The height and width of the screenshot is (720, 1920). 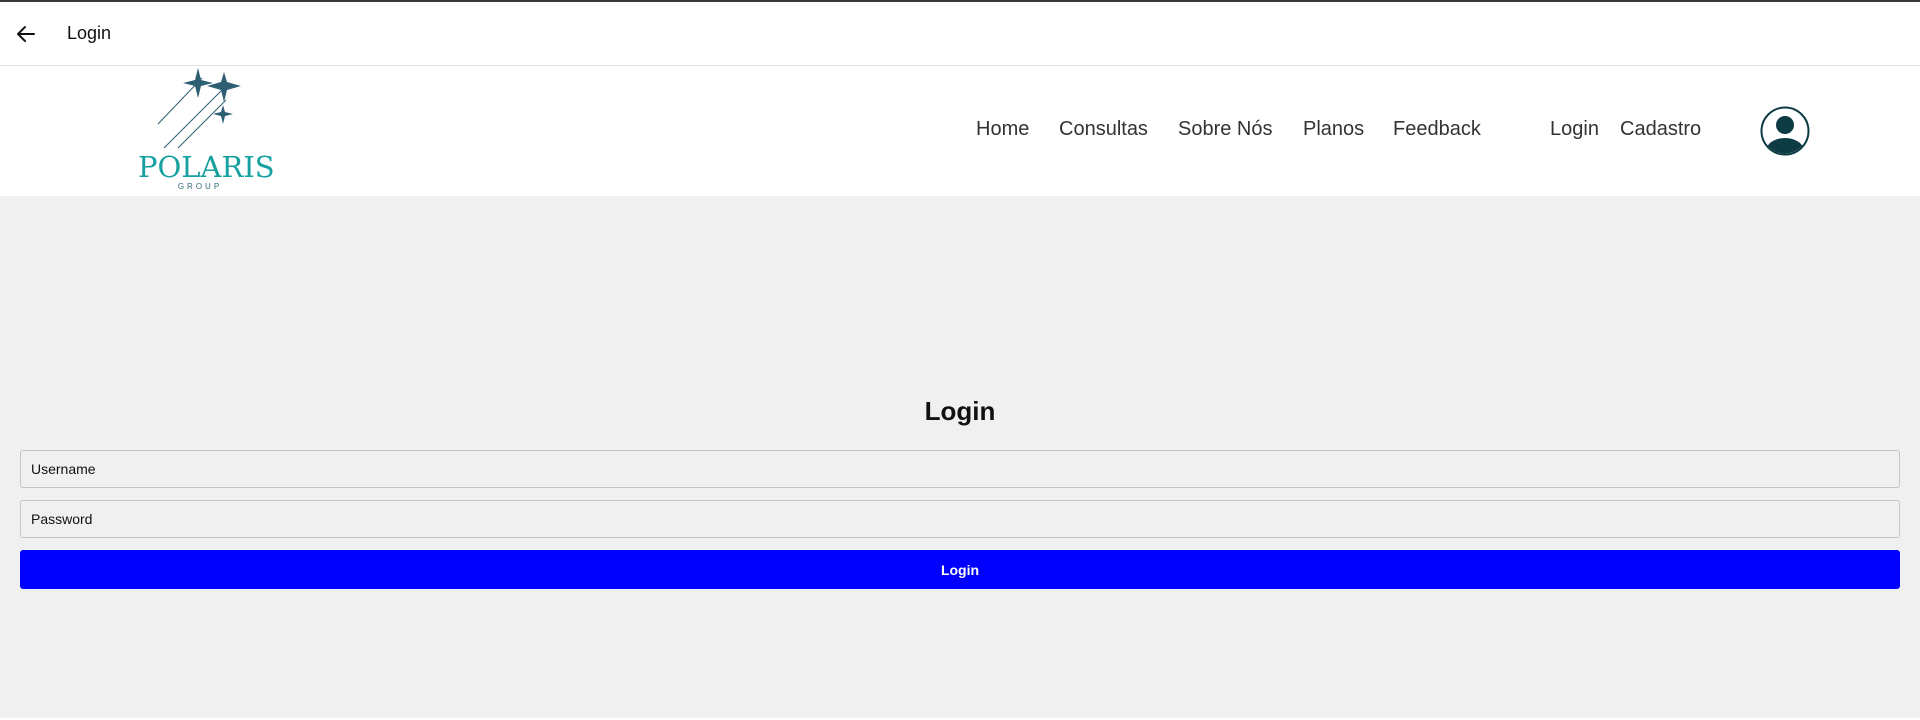 What do you see at coordinates (199, 108) in the screenshot?
I see `star-logo-icon` at bounding box center [199, 108].